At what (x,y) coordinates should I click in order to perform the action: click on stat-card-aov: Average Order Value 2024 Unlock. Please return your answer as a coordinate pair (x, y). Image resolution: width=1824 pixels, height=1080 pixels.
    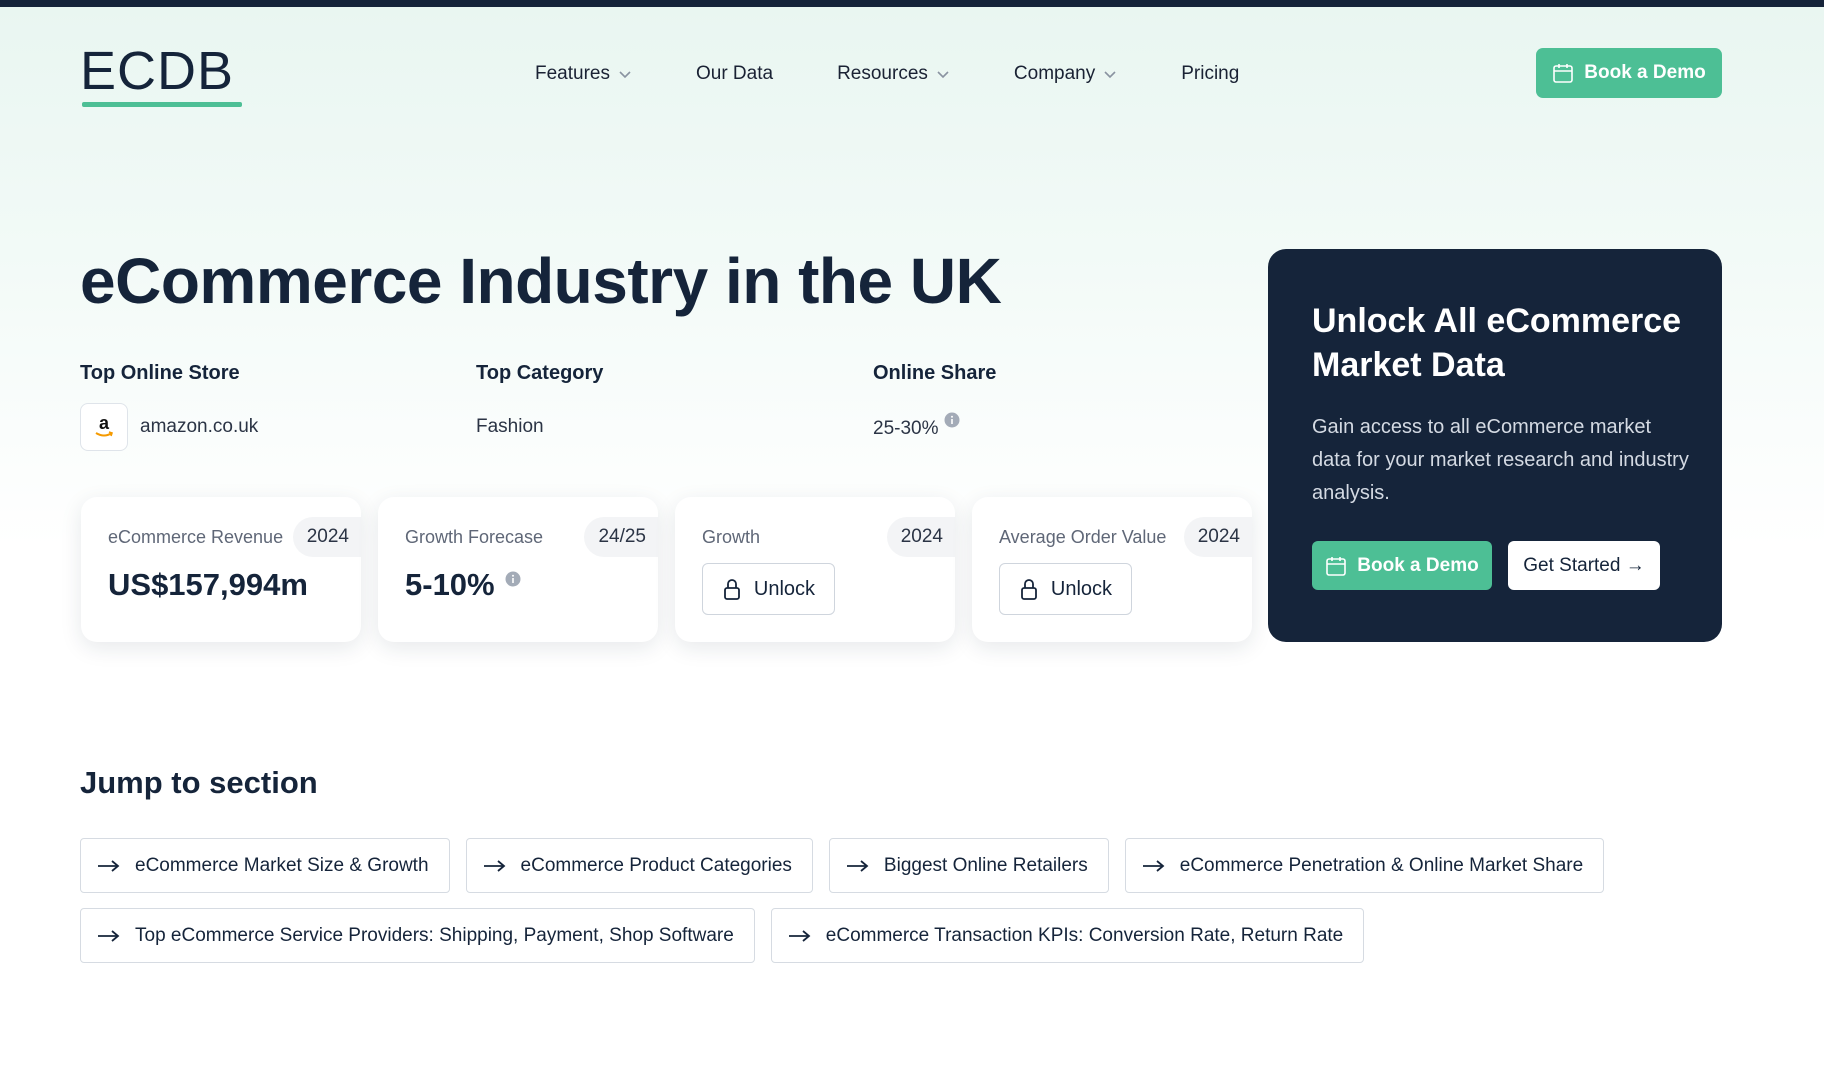
    Looking at the image, I should click on (1112, 569).